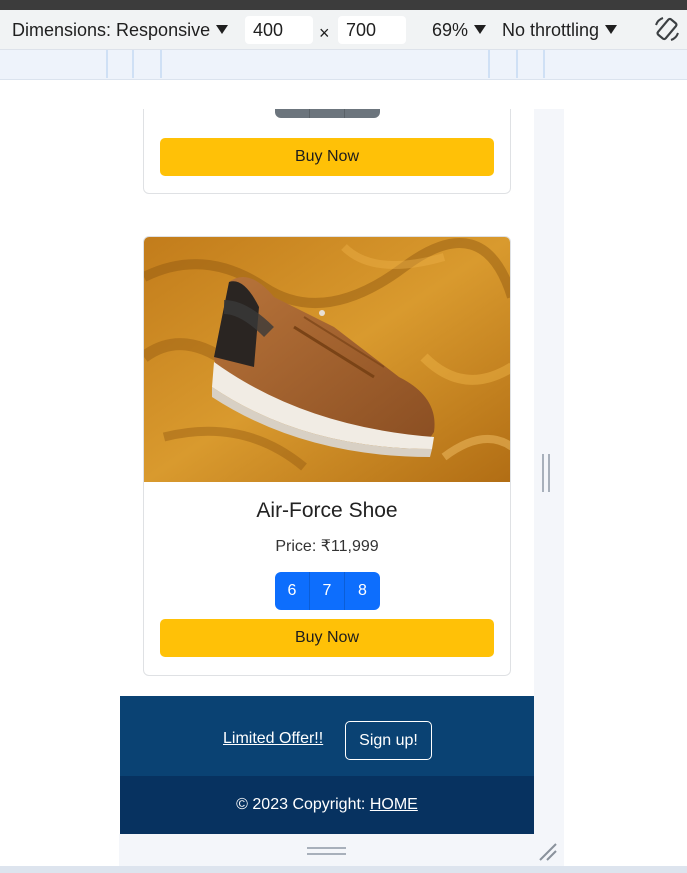 The image size is (687, 873). I want to click on throttling-dropdown: No throttling, so click(560, 30).